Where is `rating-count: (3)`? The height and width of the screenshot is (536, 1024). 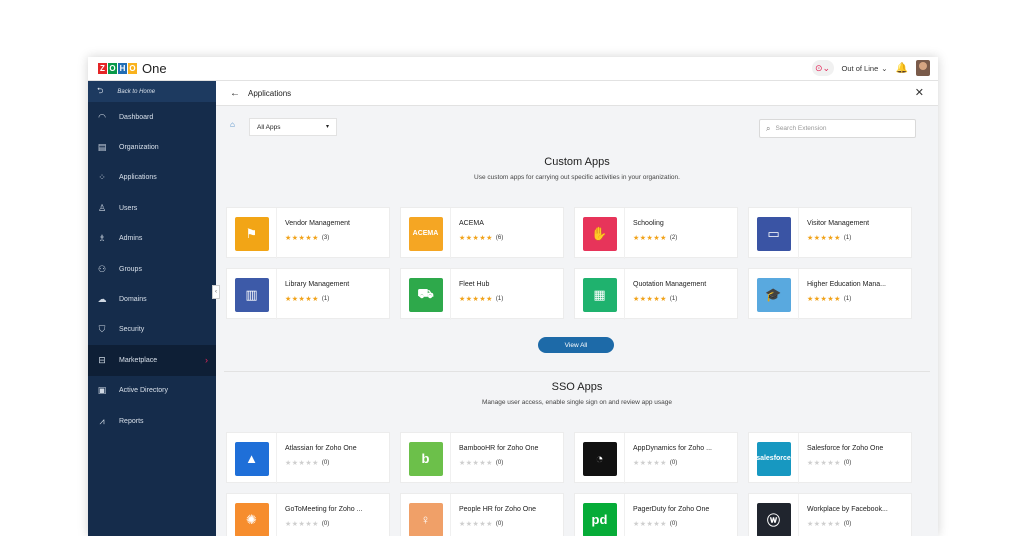 rating-count: (3) is located at coordinates (325, 238).